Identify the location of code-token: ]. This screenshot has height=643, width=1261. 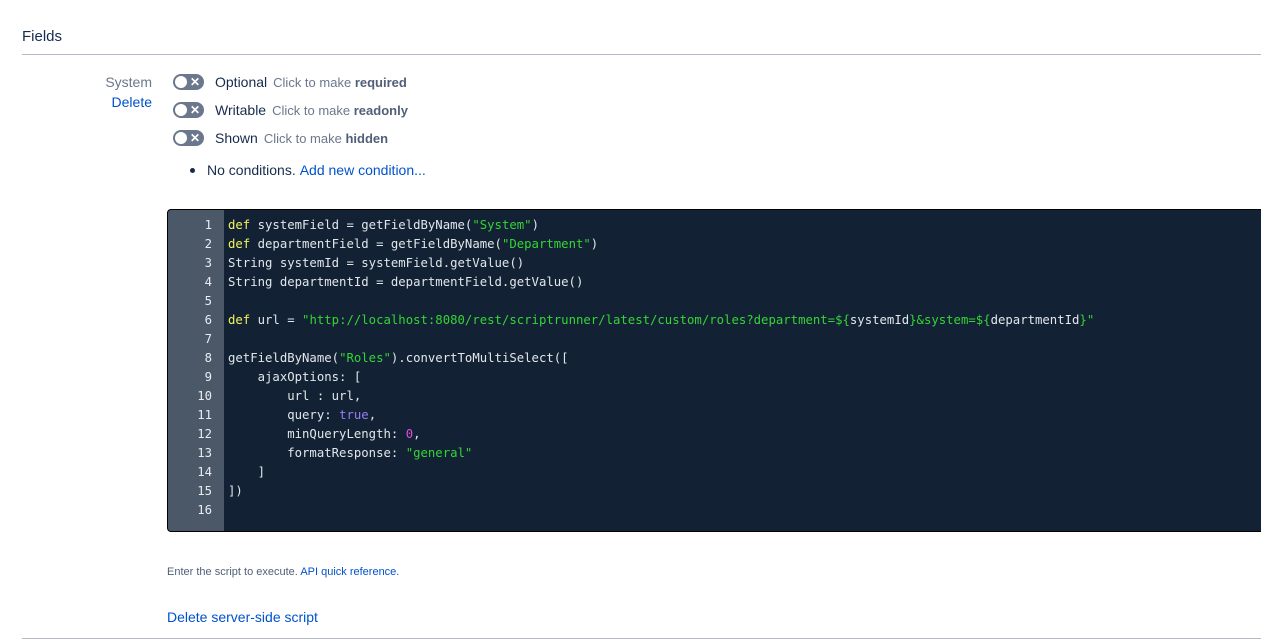
(247, 472).